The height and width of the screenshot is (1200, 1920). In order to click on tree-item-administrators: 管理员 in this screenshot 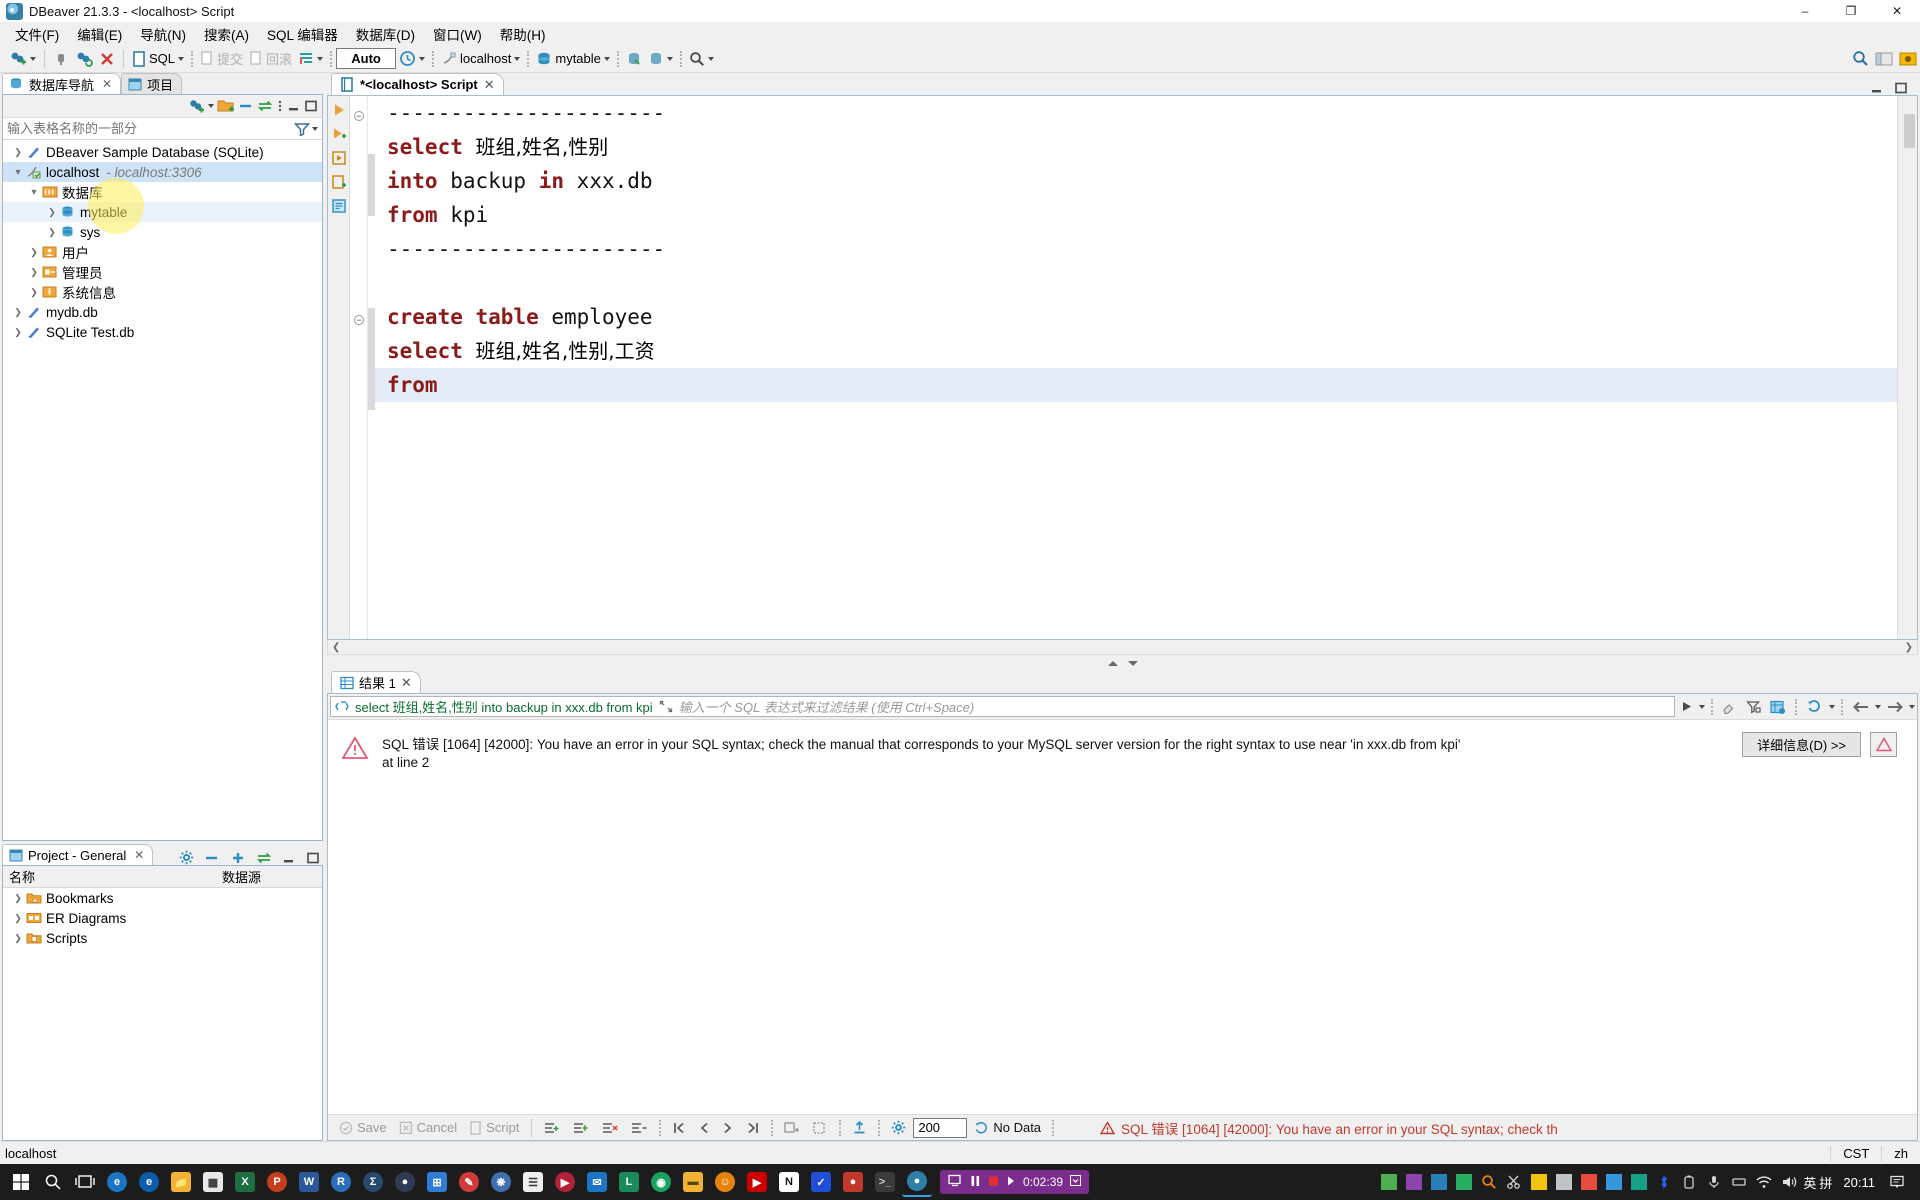, I will do `click(162, 272)`.